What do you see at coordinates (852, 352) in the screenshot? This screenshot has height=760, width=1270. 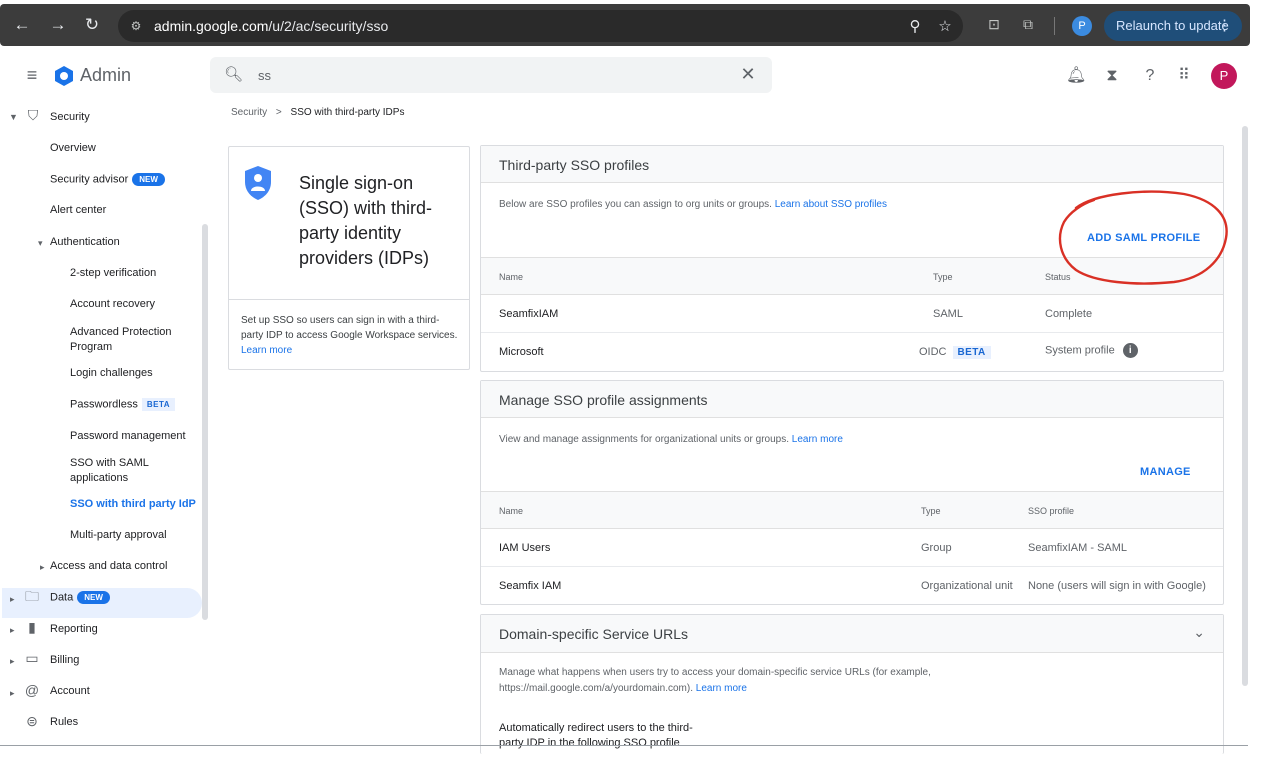 I see `table-row: Microsoft OIDC BETA System profile i` at bounding box center [852, 352].